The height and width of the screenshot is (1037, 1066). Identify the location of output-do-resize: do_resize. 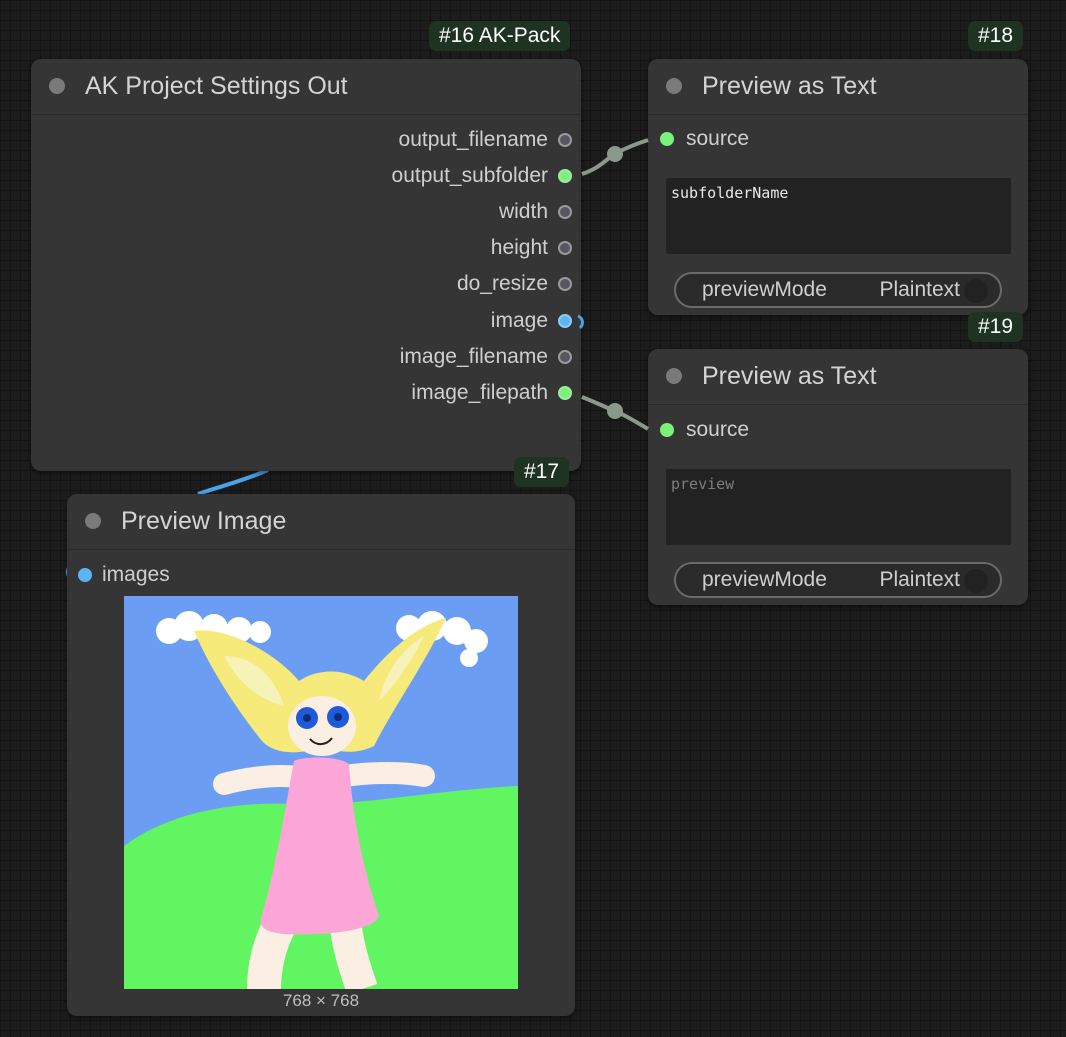
(514, 284).